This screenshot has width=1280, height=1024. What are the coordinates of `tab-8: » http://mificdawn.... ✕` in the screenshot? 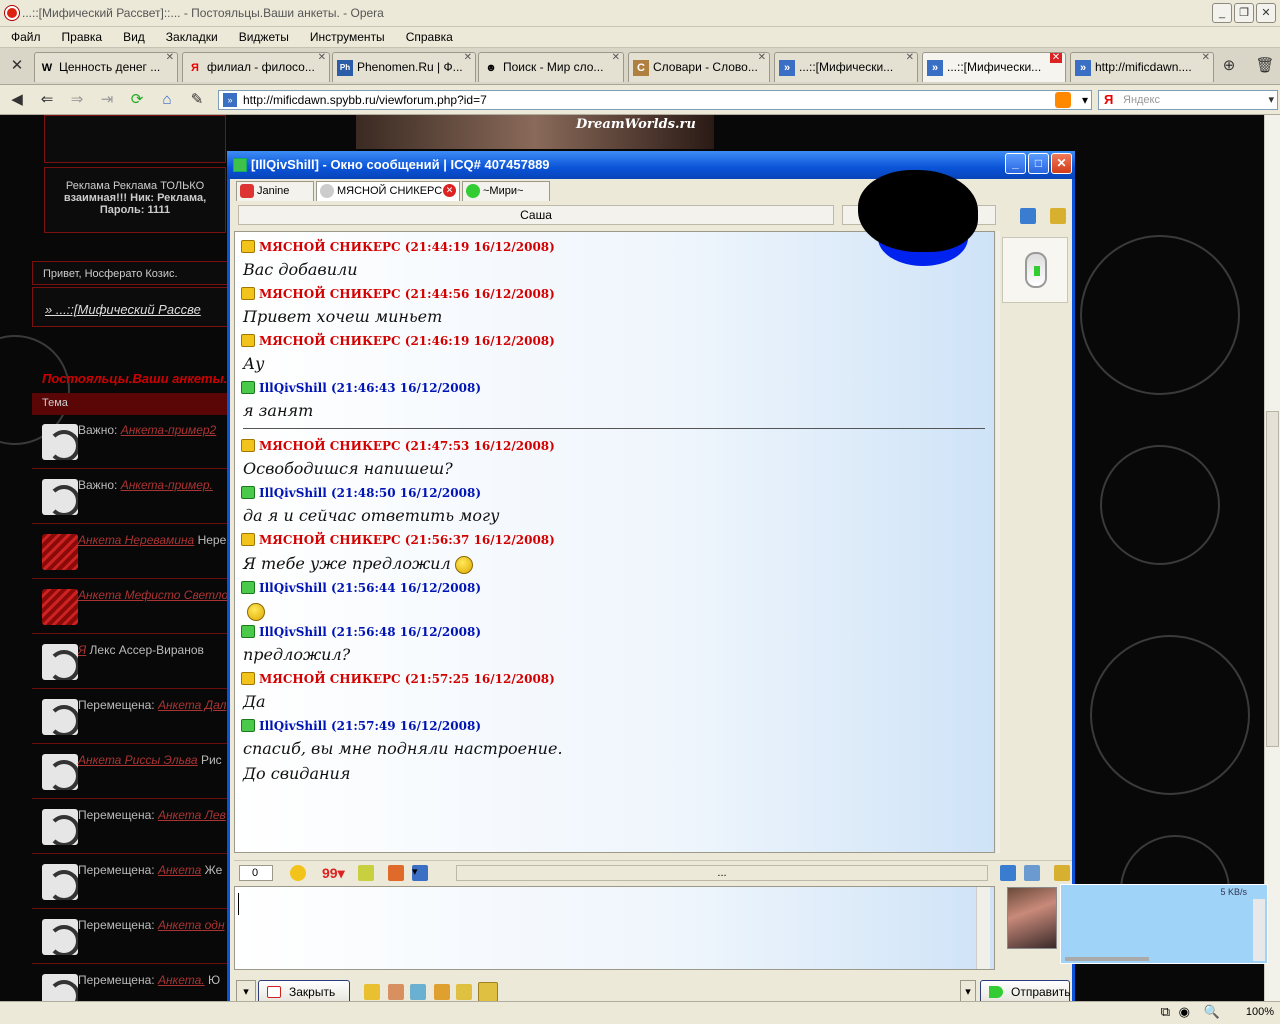 It's located at (1142, 67).